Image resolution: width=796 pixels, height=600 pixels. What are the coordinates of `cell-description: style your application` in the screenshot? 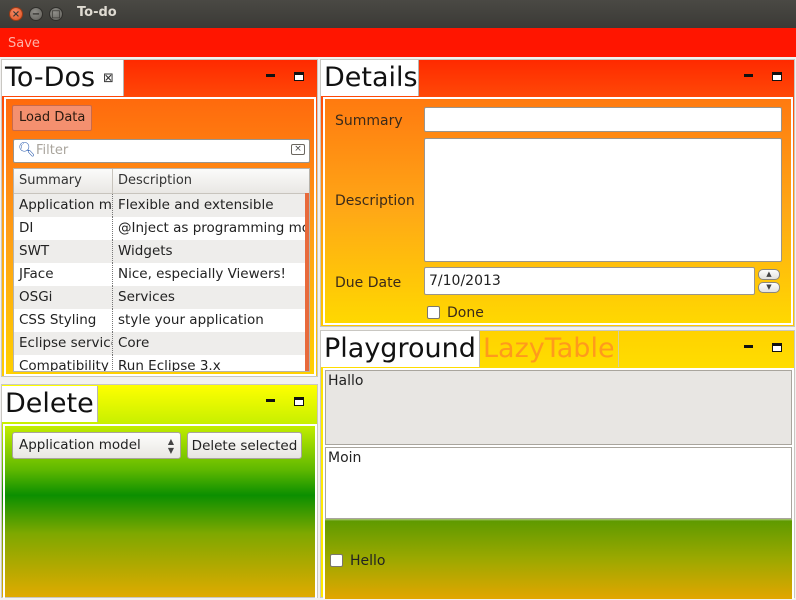 It's located at (191, 320).